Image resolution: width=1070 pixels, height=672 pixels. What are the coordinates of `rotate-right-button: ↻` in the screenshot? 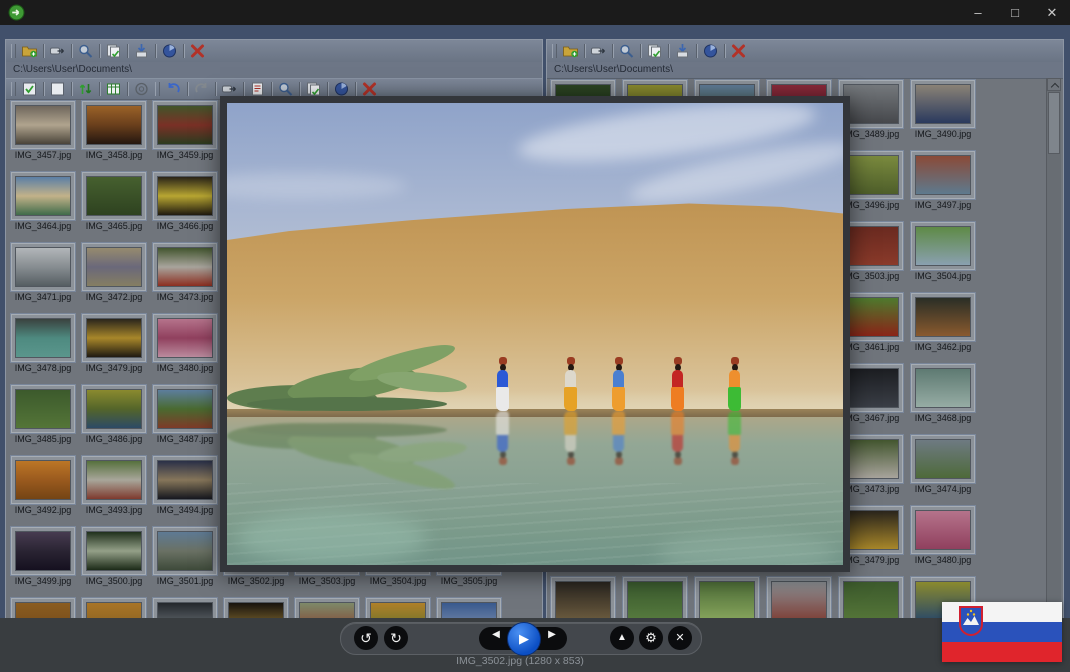 It's located at (396, 638).